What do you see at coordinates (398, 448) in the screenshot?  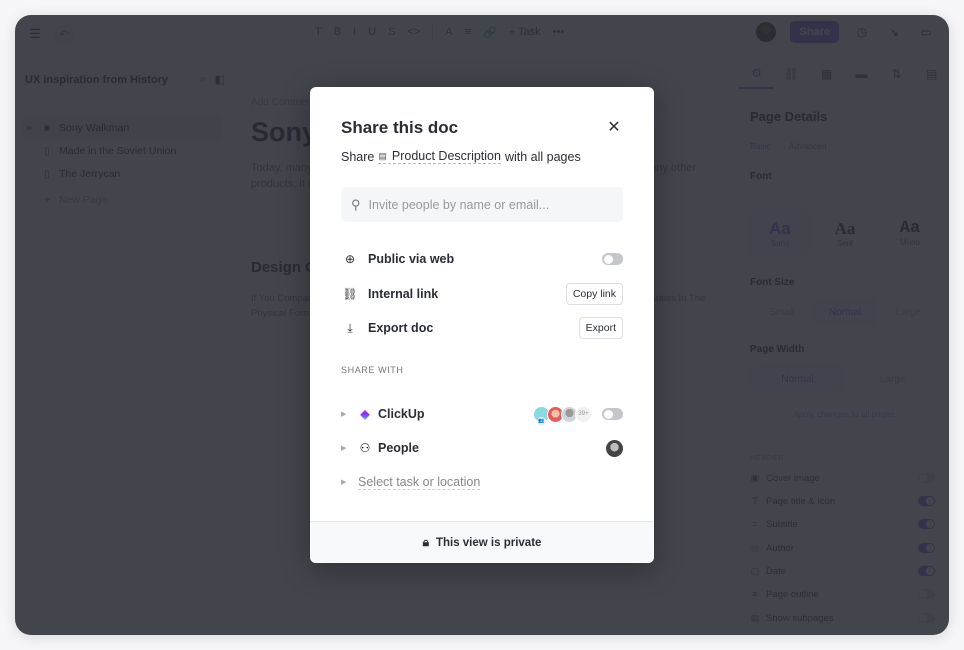 I see `people-label: People` at bounding box center [398, 448].